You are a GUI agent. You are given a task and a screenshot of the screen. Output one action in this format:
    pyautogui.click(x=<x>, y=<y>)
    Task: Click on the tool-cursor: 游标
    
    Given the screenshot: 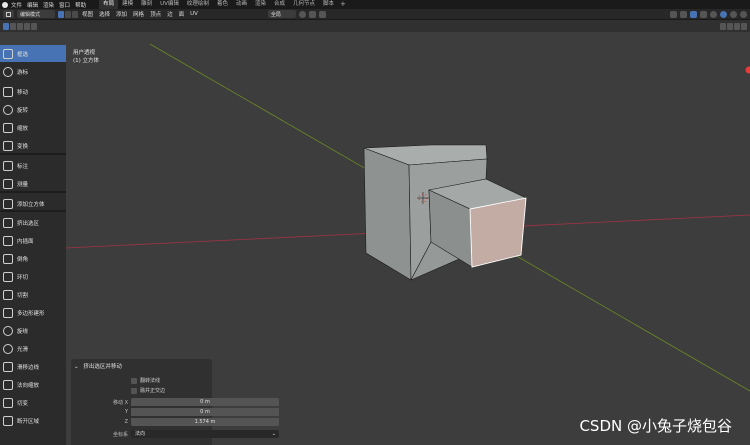 What is the action you would take?
    pyautogui.click(x=33, y=71)
    